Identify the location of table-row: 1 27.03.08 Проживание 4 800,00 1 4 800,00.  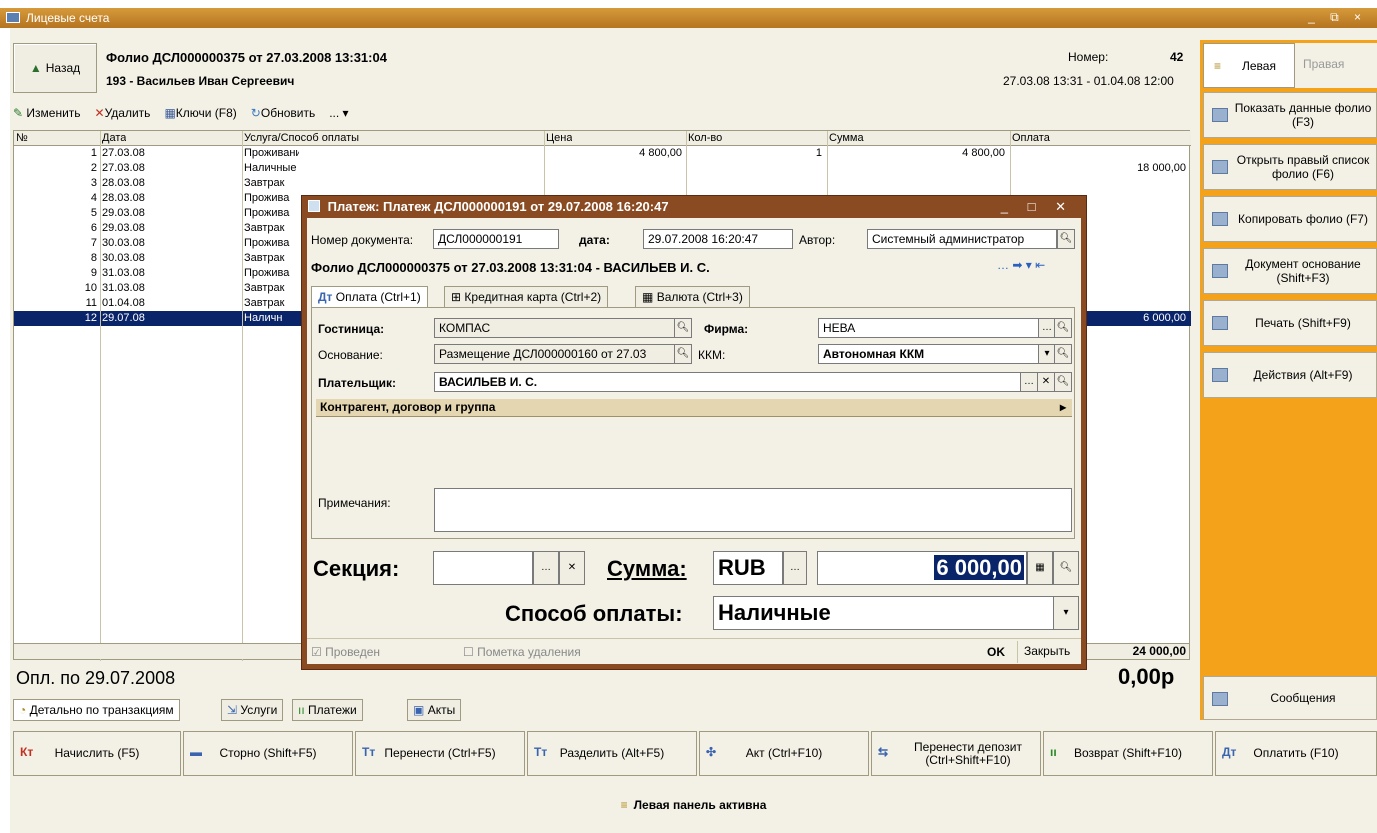
(602, 153).